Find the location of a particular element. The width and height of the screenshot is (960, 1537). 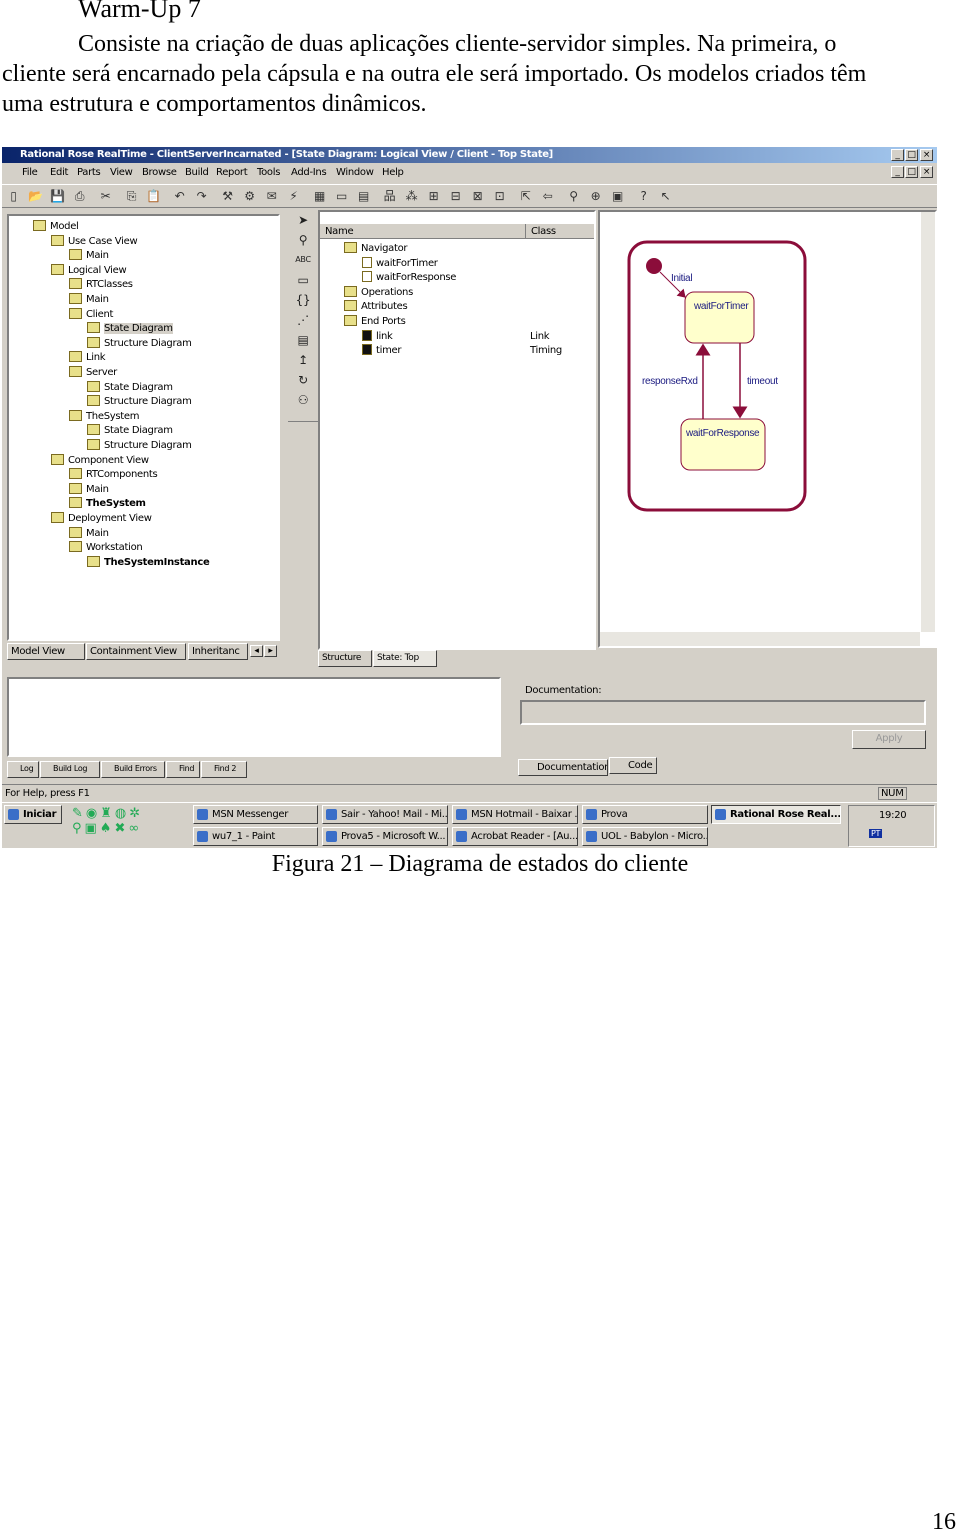

documentation-field is located at coordinates (723, 712).